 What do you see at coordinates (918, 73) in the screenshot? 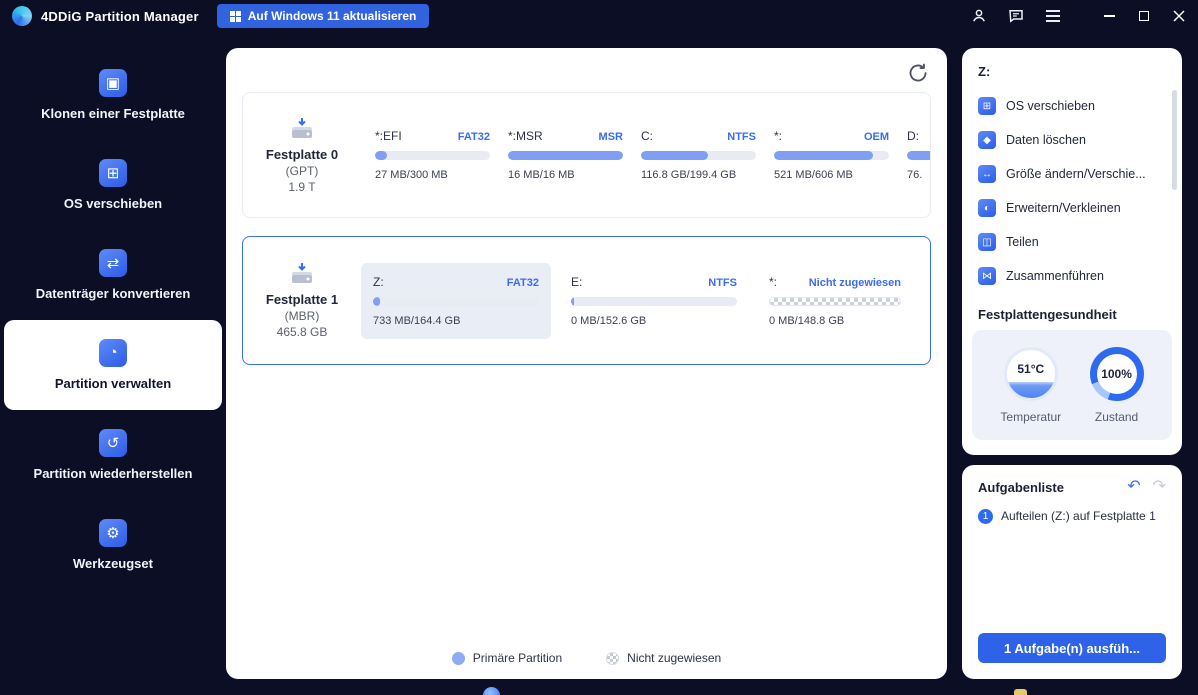
I see `refresh-button` at bounding box center [918, 73].